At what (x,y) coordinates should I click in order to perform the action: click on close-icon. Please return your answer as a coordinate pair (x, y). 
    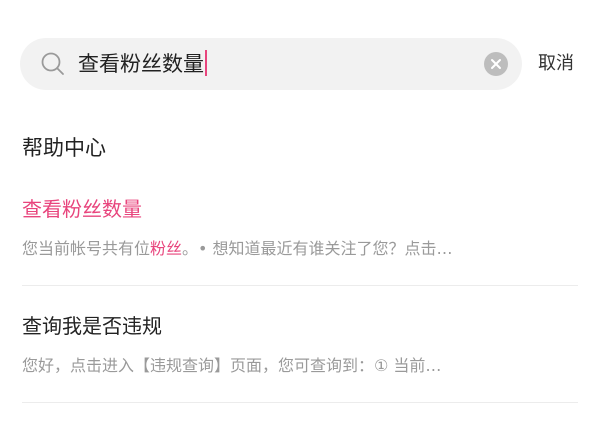
    Looking at the image, I should click on (496, 64).